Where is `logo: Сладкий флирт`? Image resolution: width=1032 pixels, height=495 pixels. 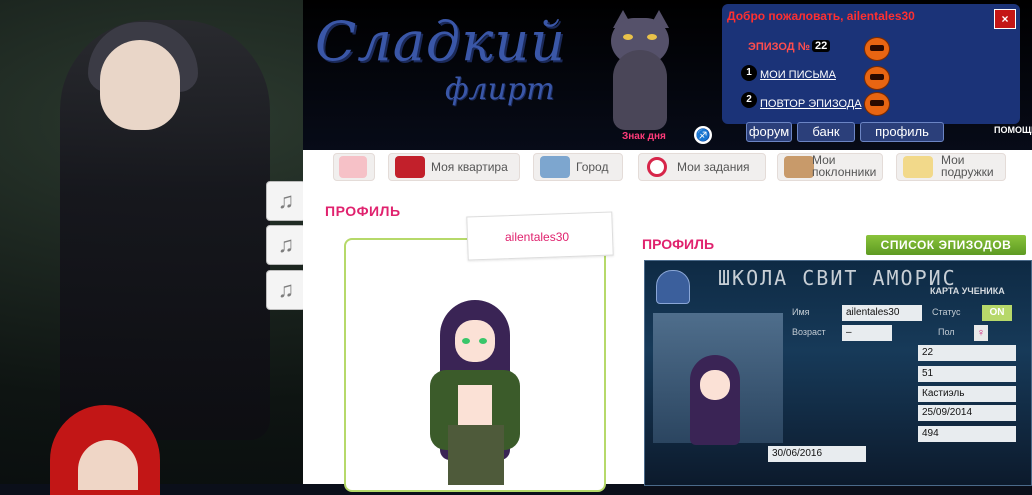 logo: Сладкий флирт is located at coordinates (445, 65).